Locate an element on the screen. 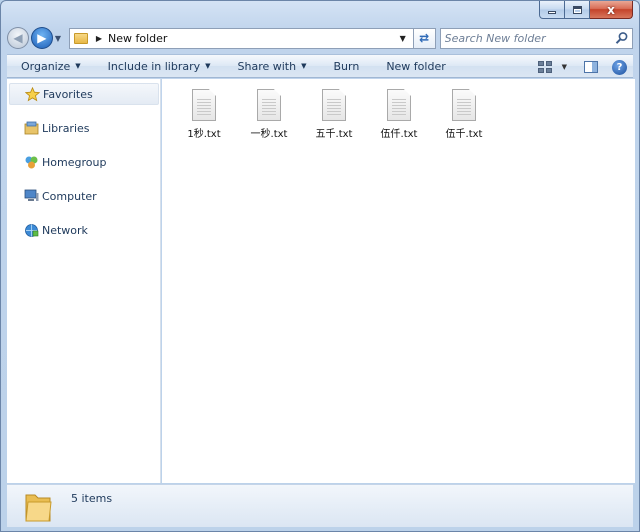 The width and height of the screenshot is (640, 532). breadcrumb-chevron-icon: ▶ is located at coordinates (99, 38).